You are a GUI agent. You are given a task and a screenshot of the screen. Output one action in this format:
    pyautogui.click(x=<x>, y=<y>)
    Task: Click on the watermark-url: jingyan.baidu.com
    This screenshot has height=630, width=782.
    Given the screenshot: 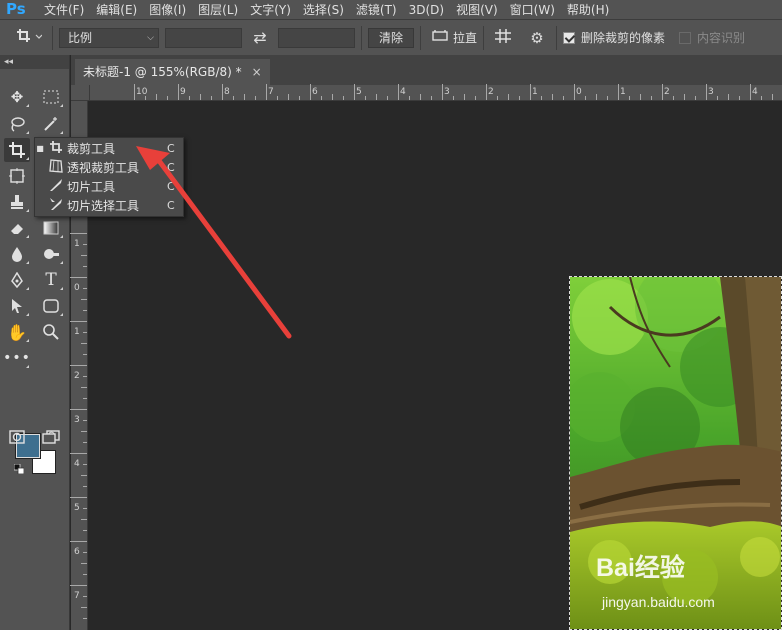 What is the action you would take?
    pyautogui.click(x=658, y=602)
    